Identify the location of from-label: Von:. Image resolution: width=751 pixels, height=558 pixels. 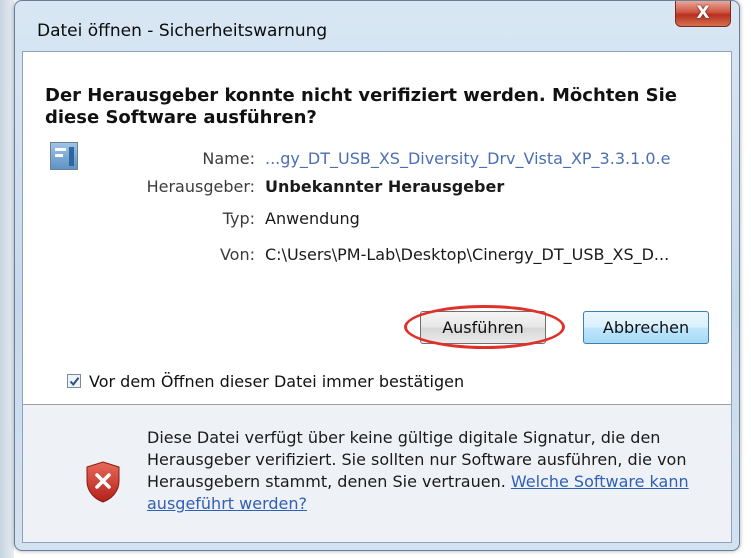
(237, 254).